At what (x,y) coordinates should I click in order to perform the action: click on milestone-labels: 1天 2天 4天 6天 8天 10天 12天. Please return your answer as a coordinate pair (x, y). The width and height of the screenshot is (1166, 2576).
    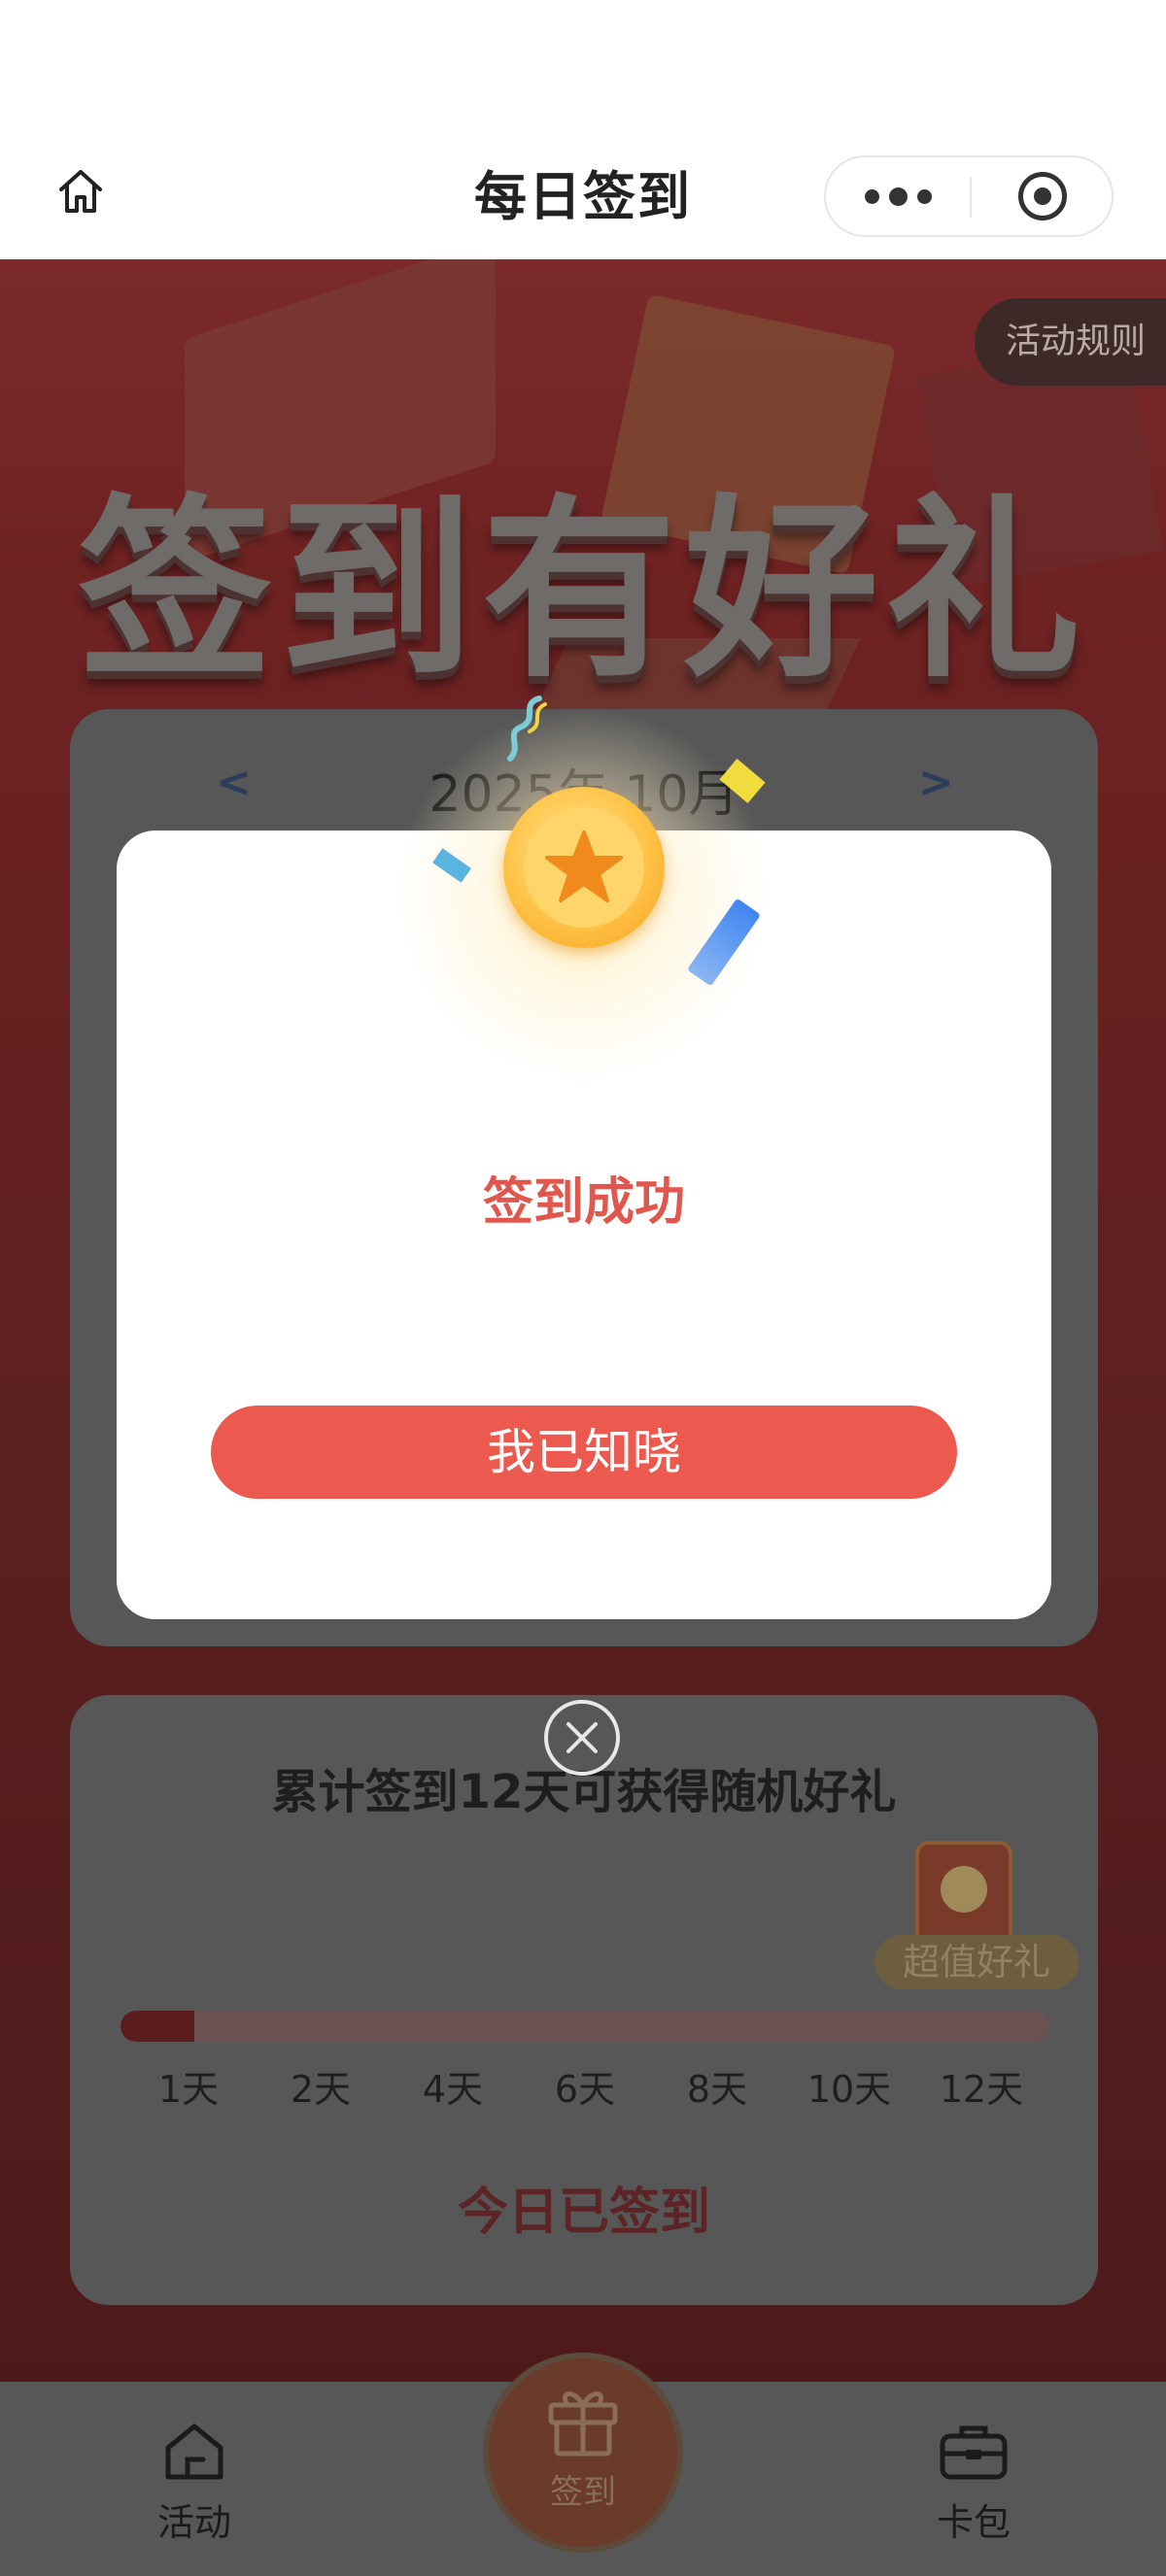
    Looking at the image, I should click on (584, 2088).